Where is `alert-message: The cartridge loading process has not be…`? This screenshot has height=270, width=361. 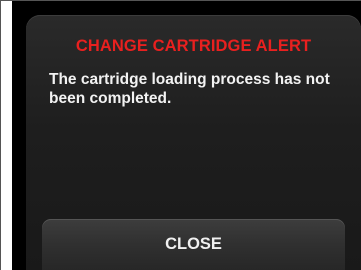 alert-message: The cartridge loading process has not be… is located at coordinates (189, 89).